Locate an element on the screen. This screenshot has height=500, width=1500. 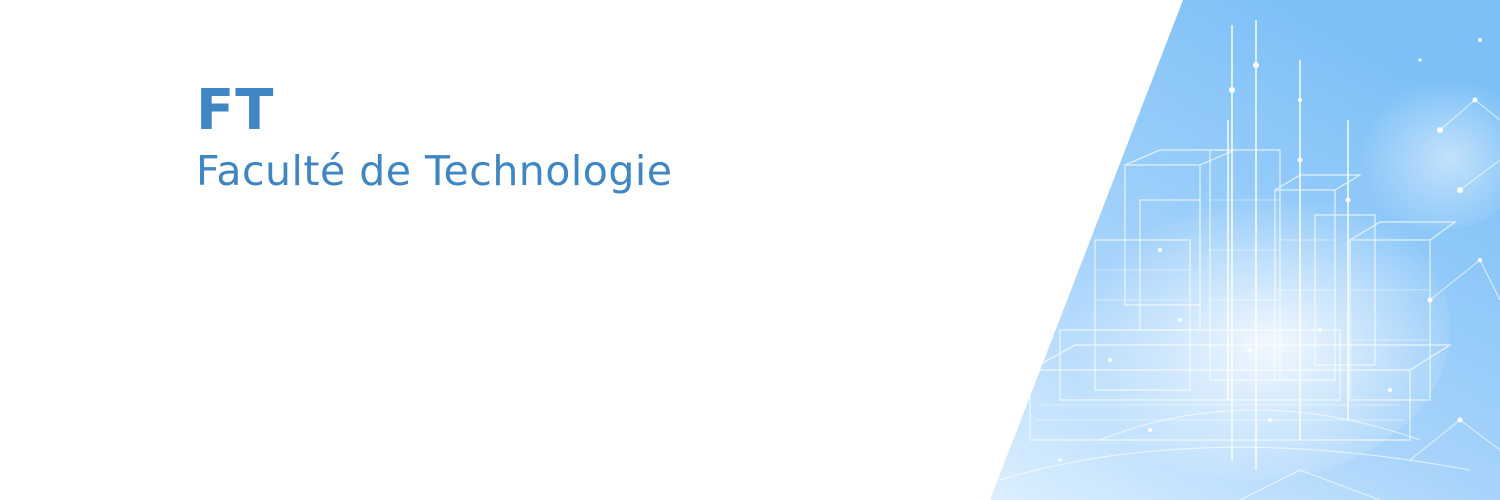
faculty-full-name: Faculté de Technologie is located at coordinates (434, 171).